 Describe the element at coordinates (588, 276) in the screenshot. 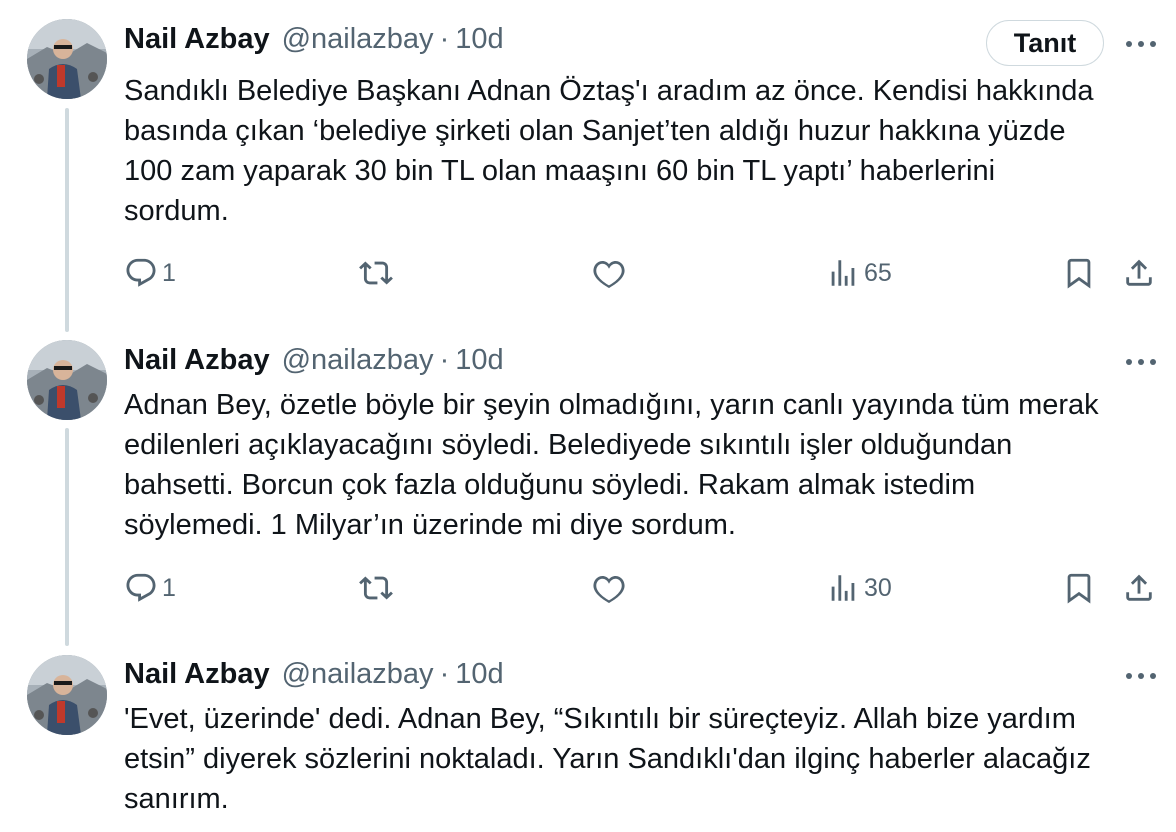

I see `tweet-actions: 1 65` at that location.